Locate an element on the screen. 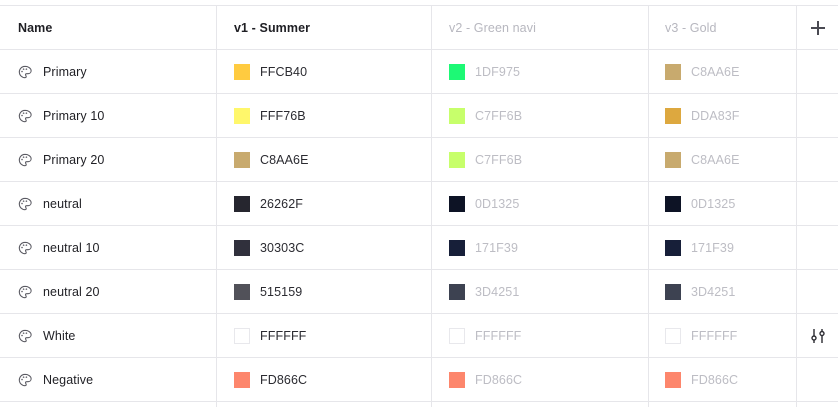  v2-value-cell: 3D4251 is located at coordinates (540, 291).